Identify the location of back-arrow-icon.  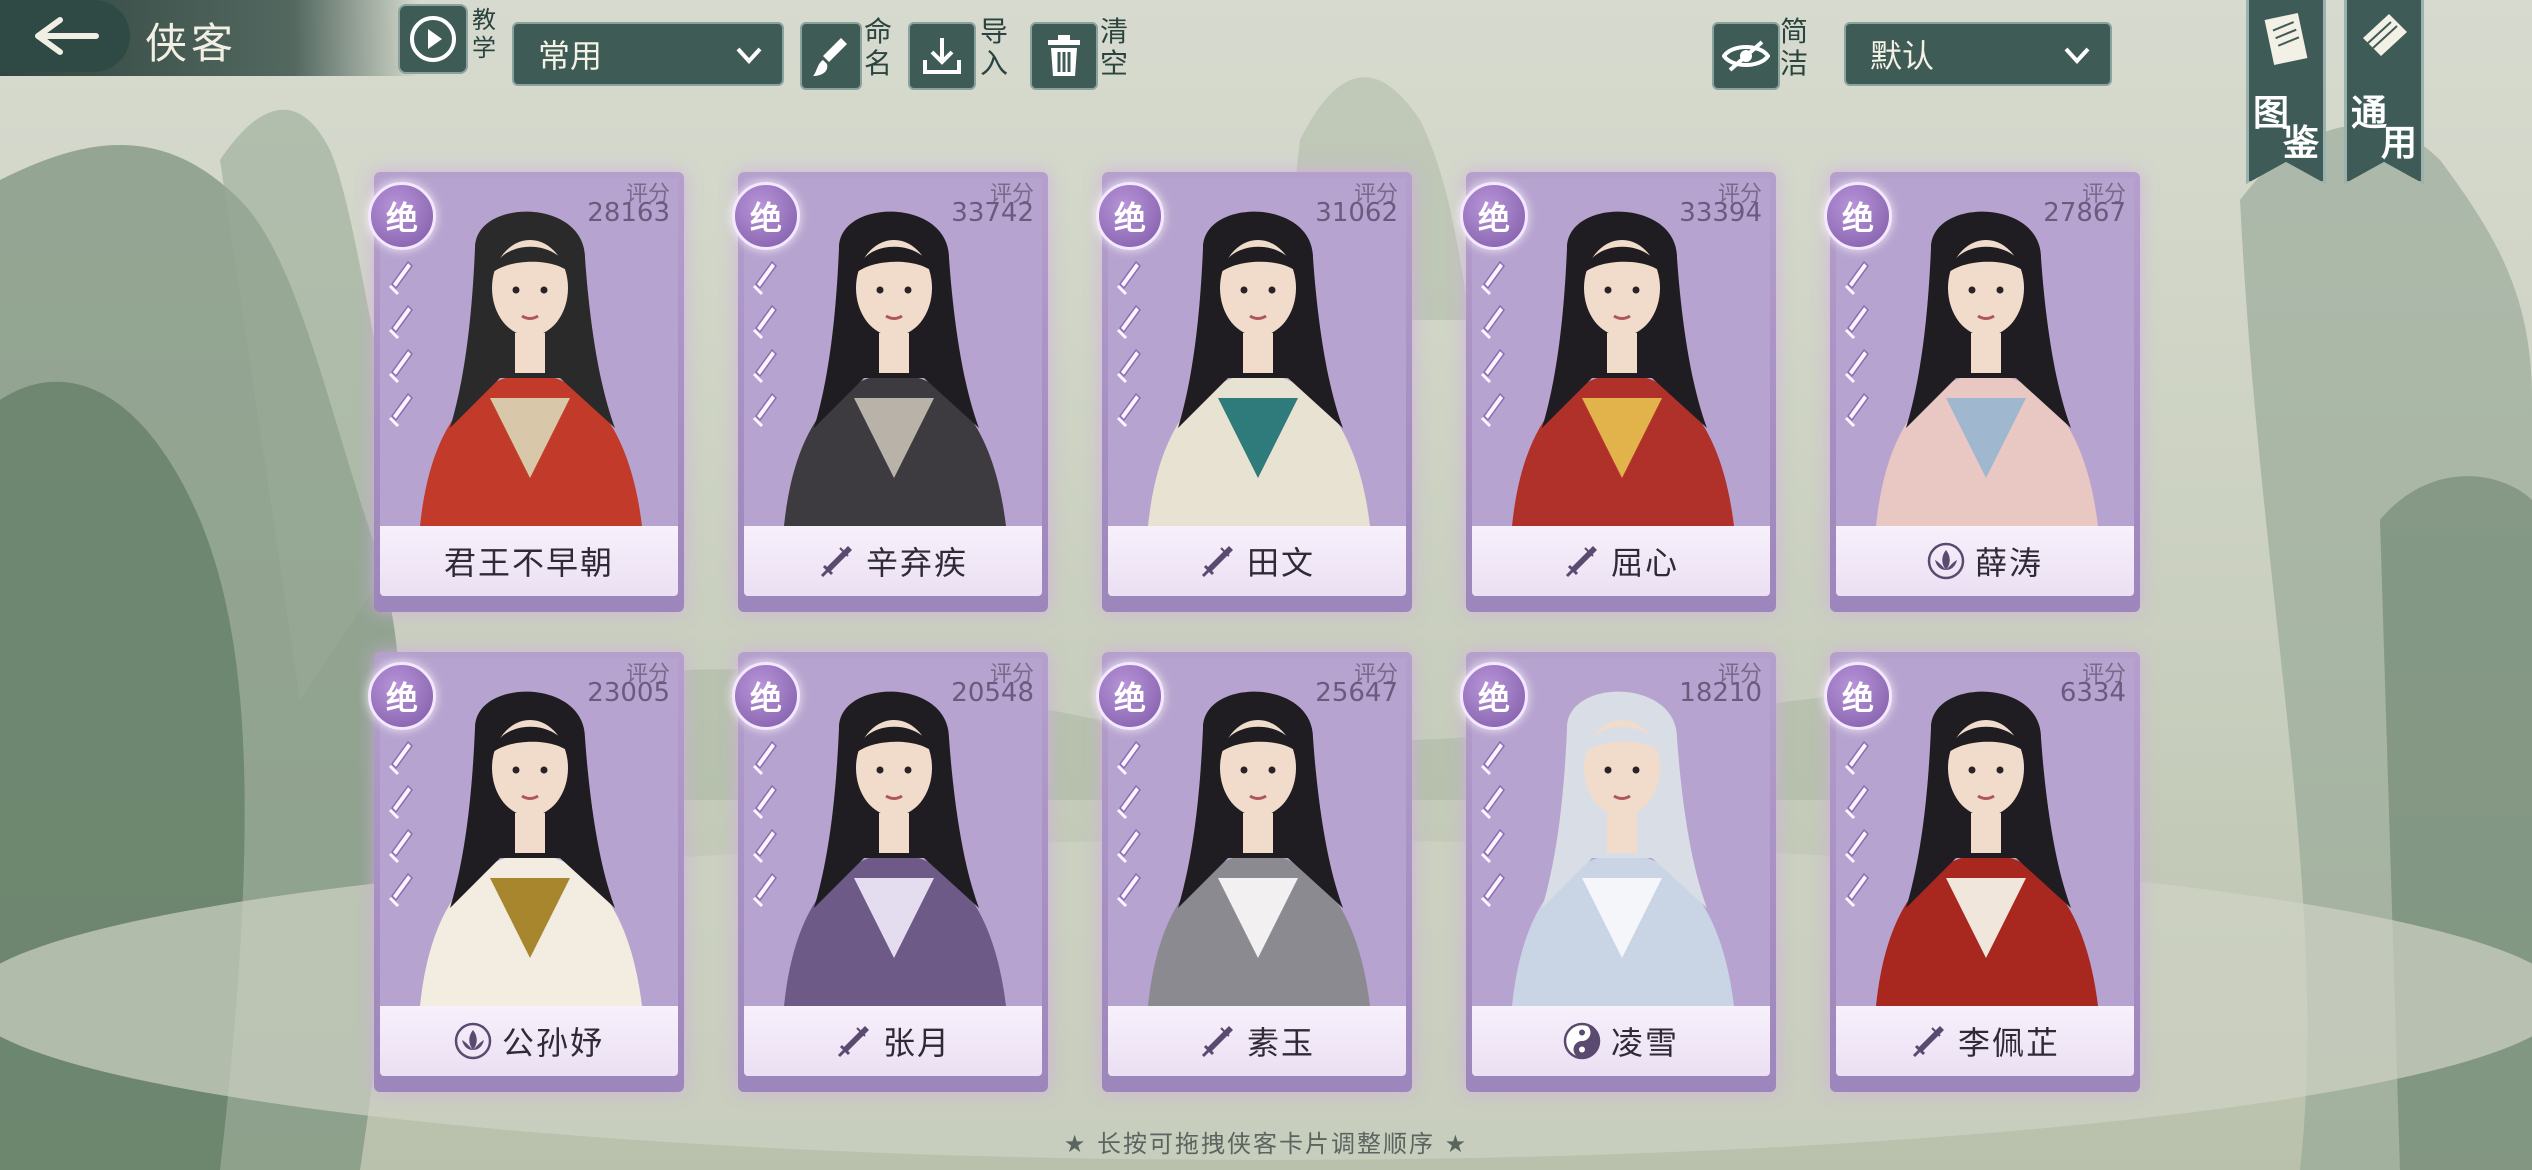
(67, 36).